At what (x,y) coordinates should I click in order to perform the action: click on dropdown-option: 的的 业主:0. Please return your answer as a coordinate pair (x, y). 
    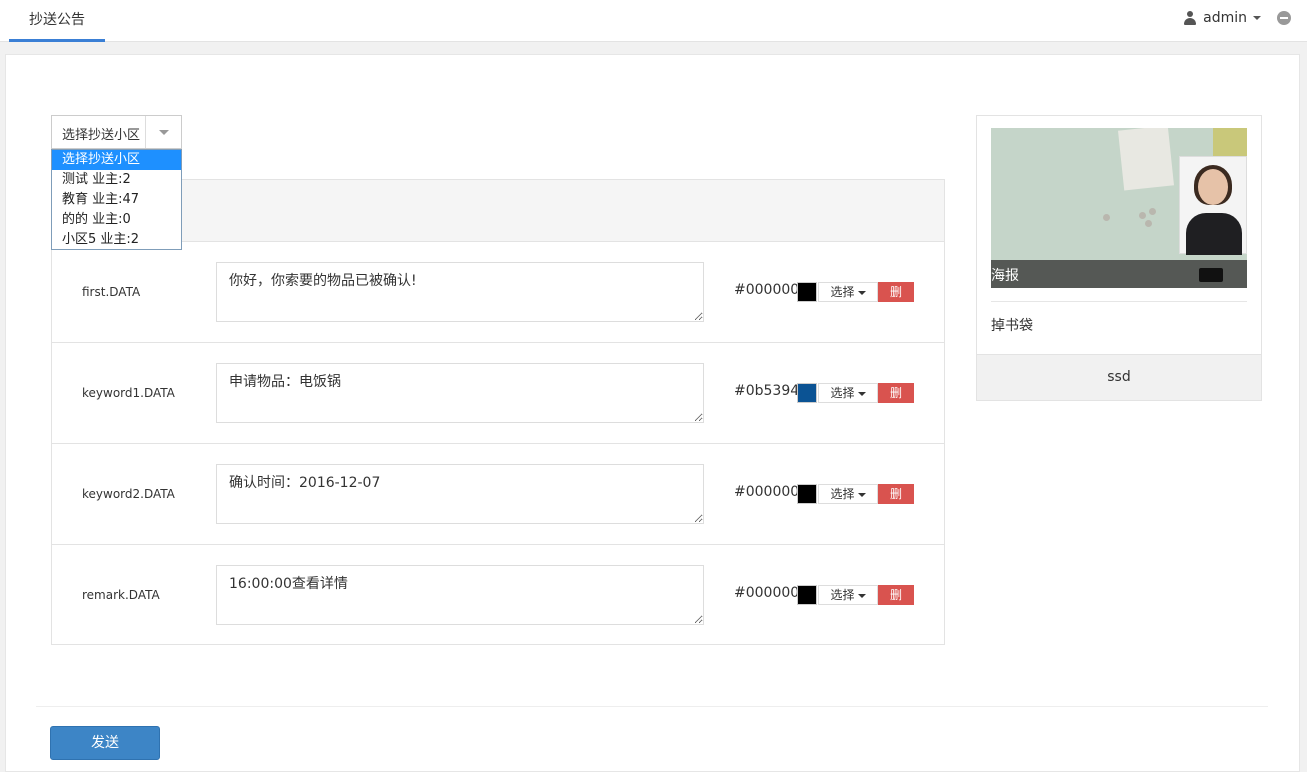
    Looking at the image, I should click on (116, 220).